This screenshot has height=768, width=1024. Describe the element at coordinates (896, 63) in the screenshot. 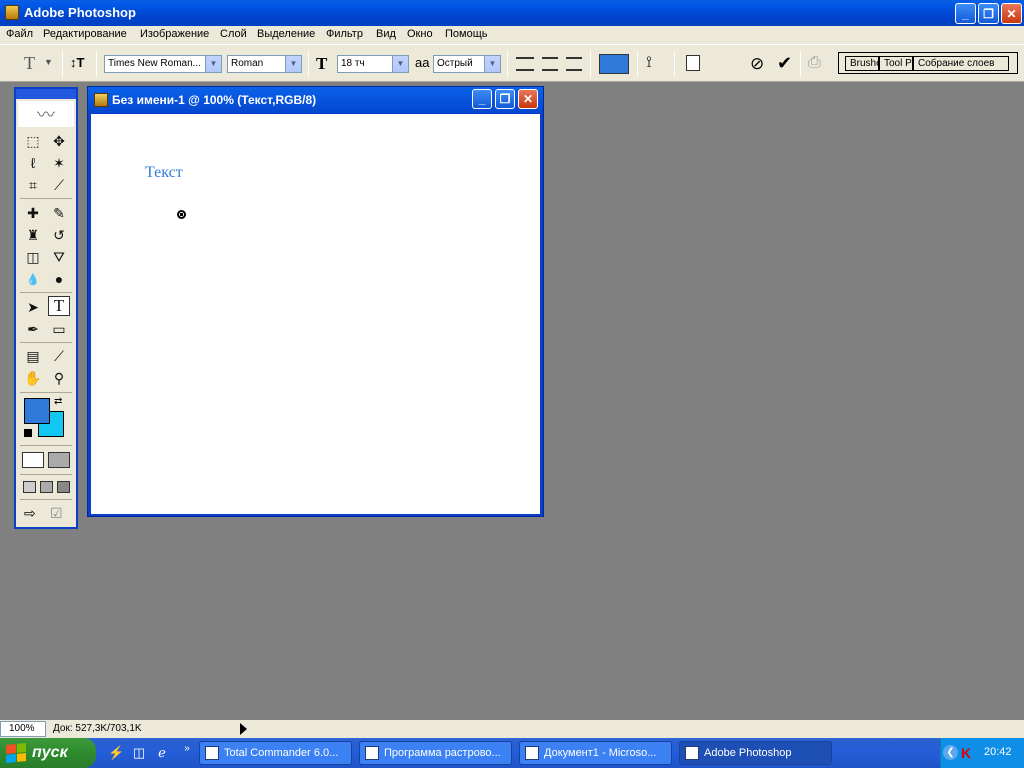

I see `palette-tab-tool-presets: Tool Presets` at that location.